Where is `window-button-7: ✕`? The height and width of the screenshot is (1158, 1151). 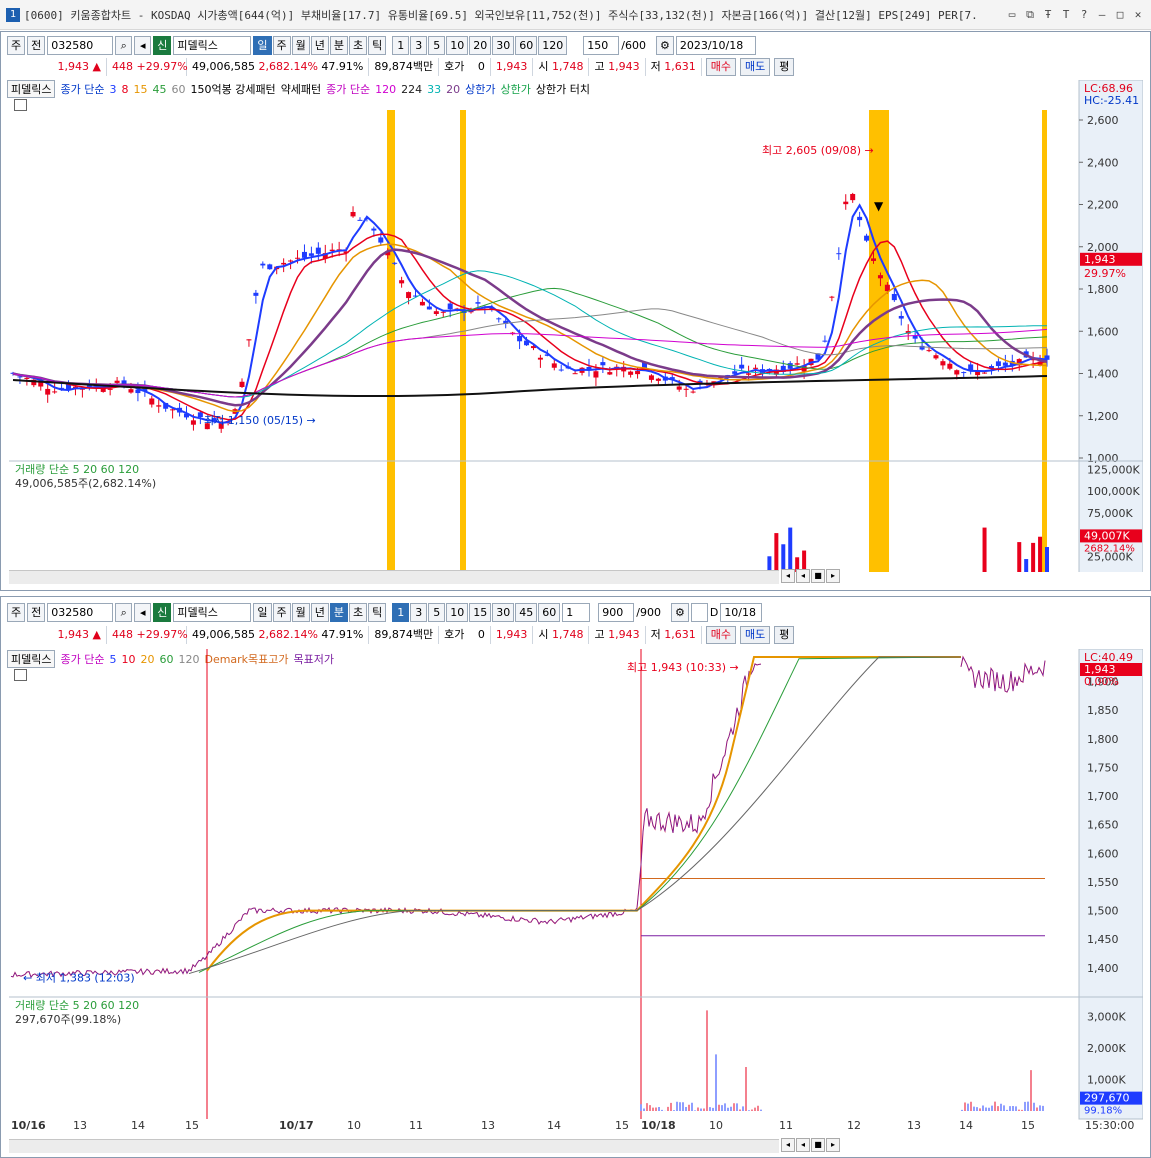 window-button-7: ✕ is located at coordinates (1138, 15).